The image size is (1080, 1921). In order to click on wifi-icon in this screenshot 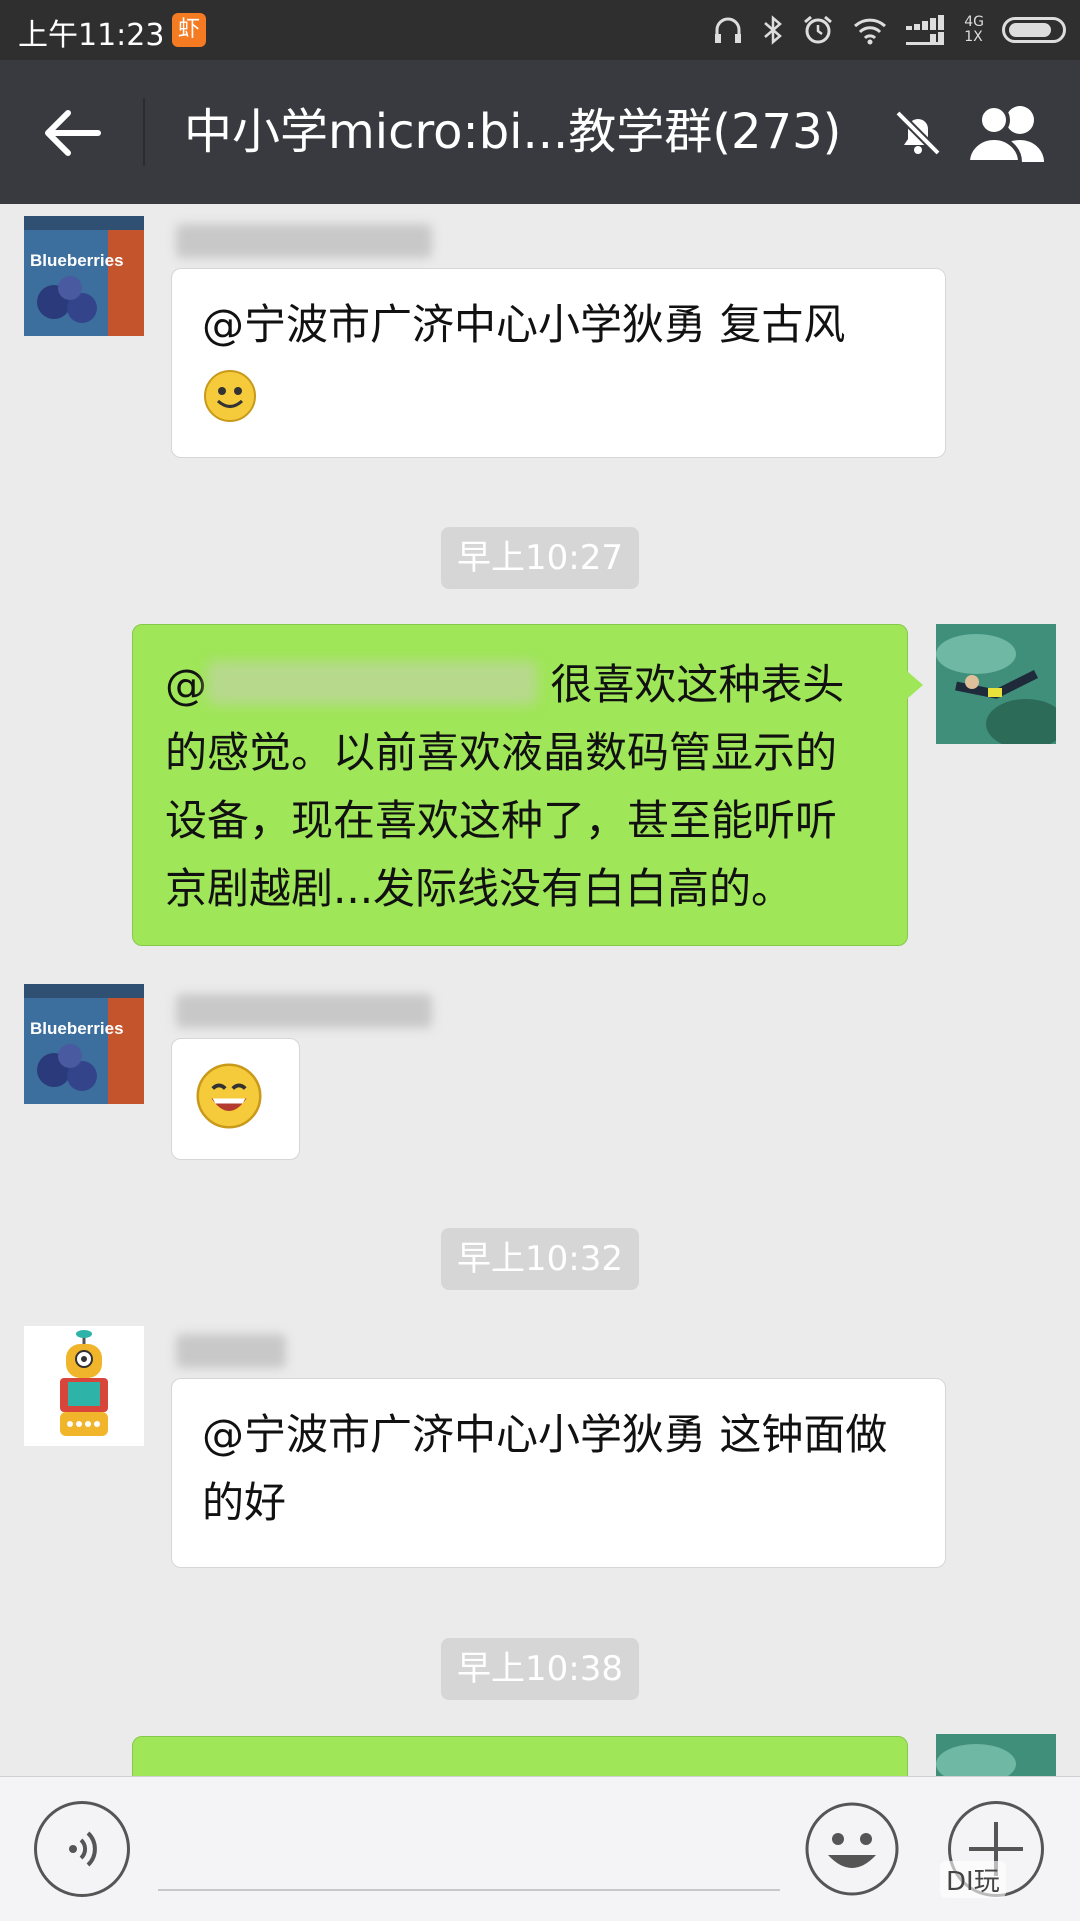, I will do `click(870, 31)`.